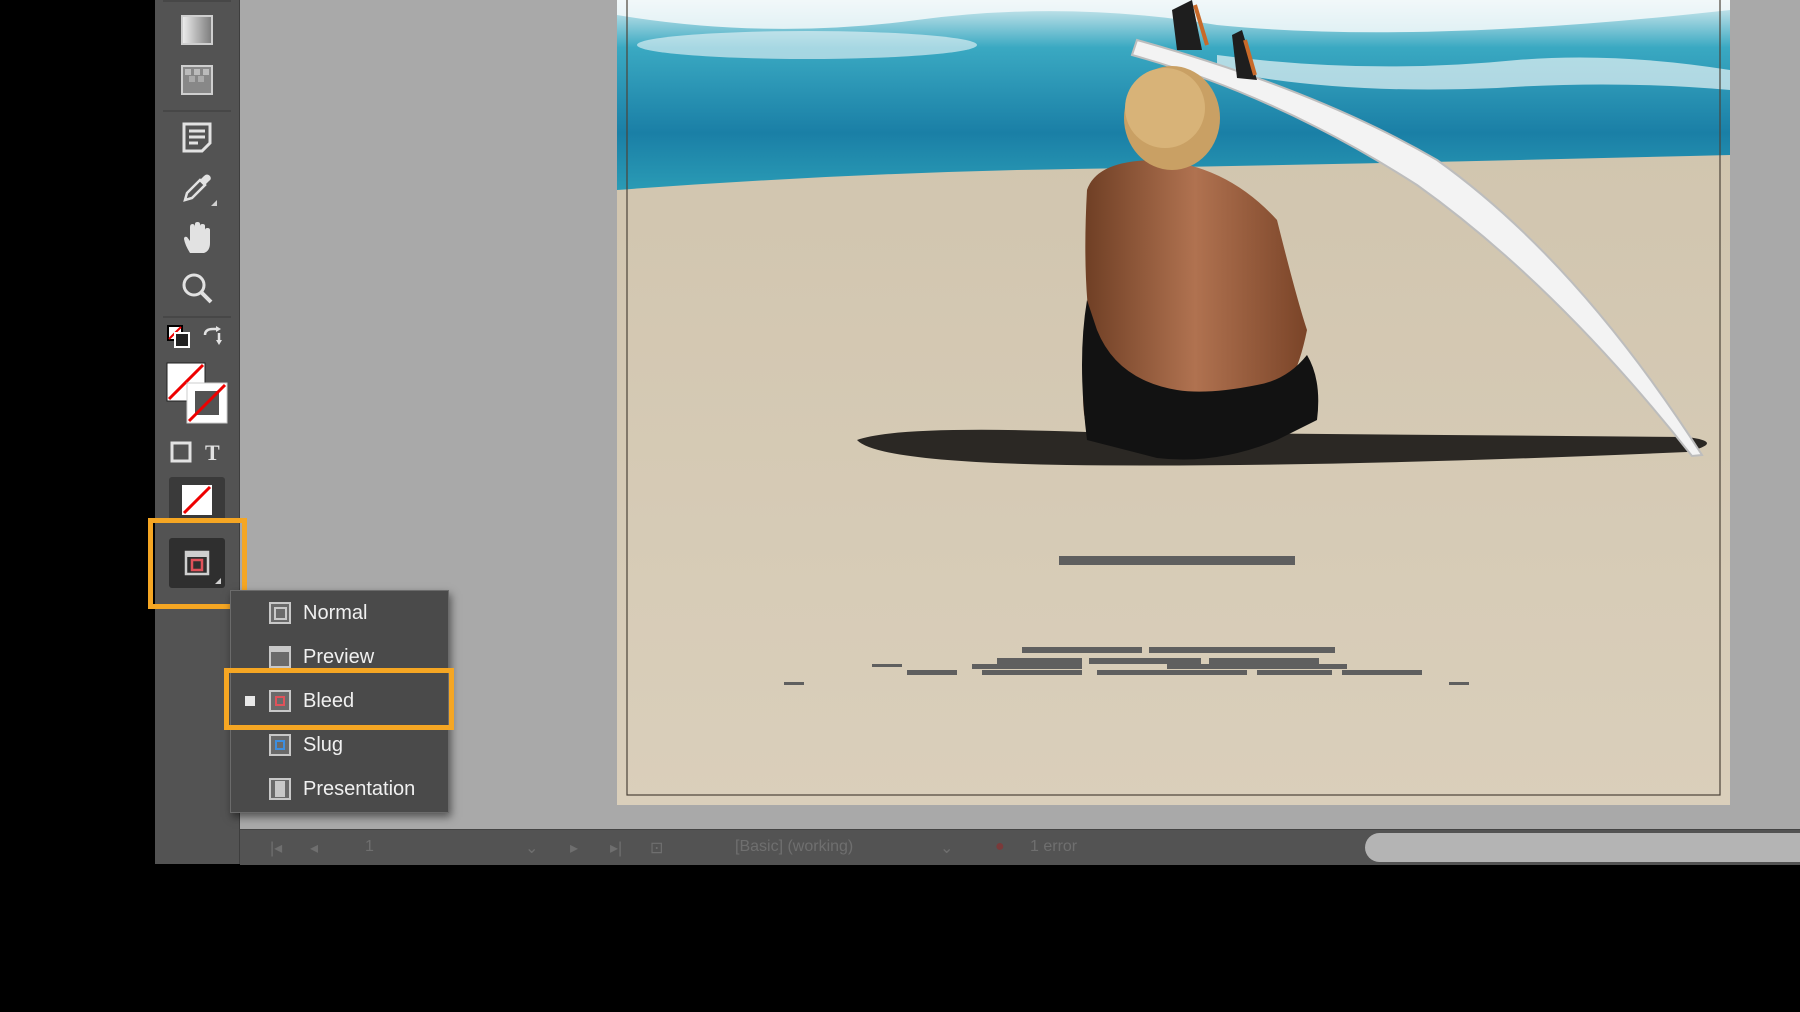 Image resolution: width=1800 pixels, height=1012 pixels. I want to click on normal-mode-icon, so click(280, 613).